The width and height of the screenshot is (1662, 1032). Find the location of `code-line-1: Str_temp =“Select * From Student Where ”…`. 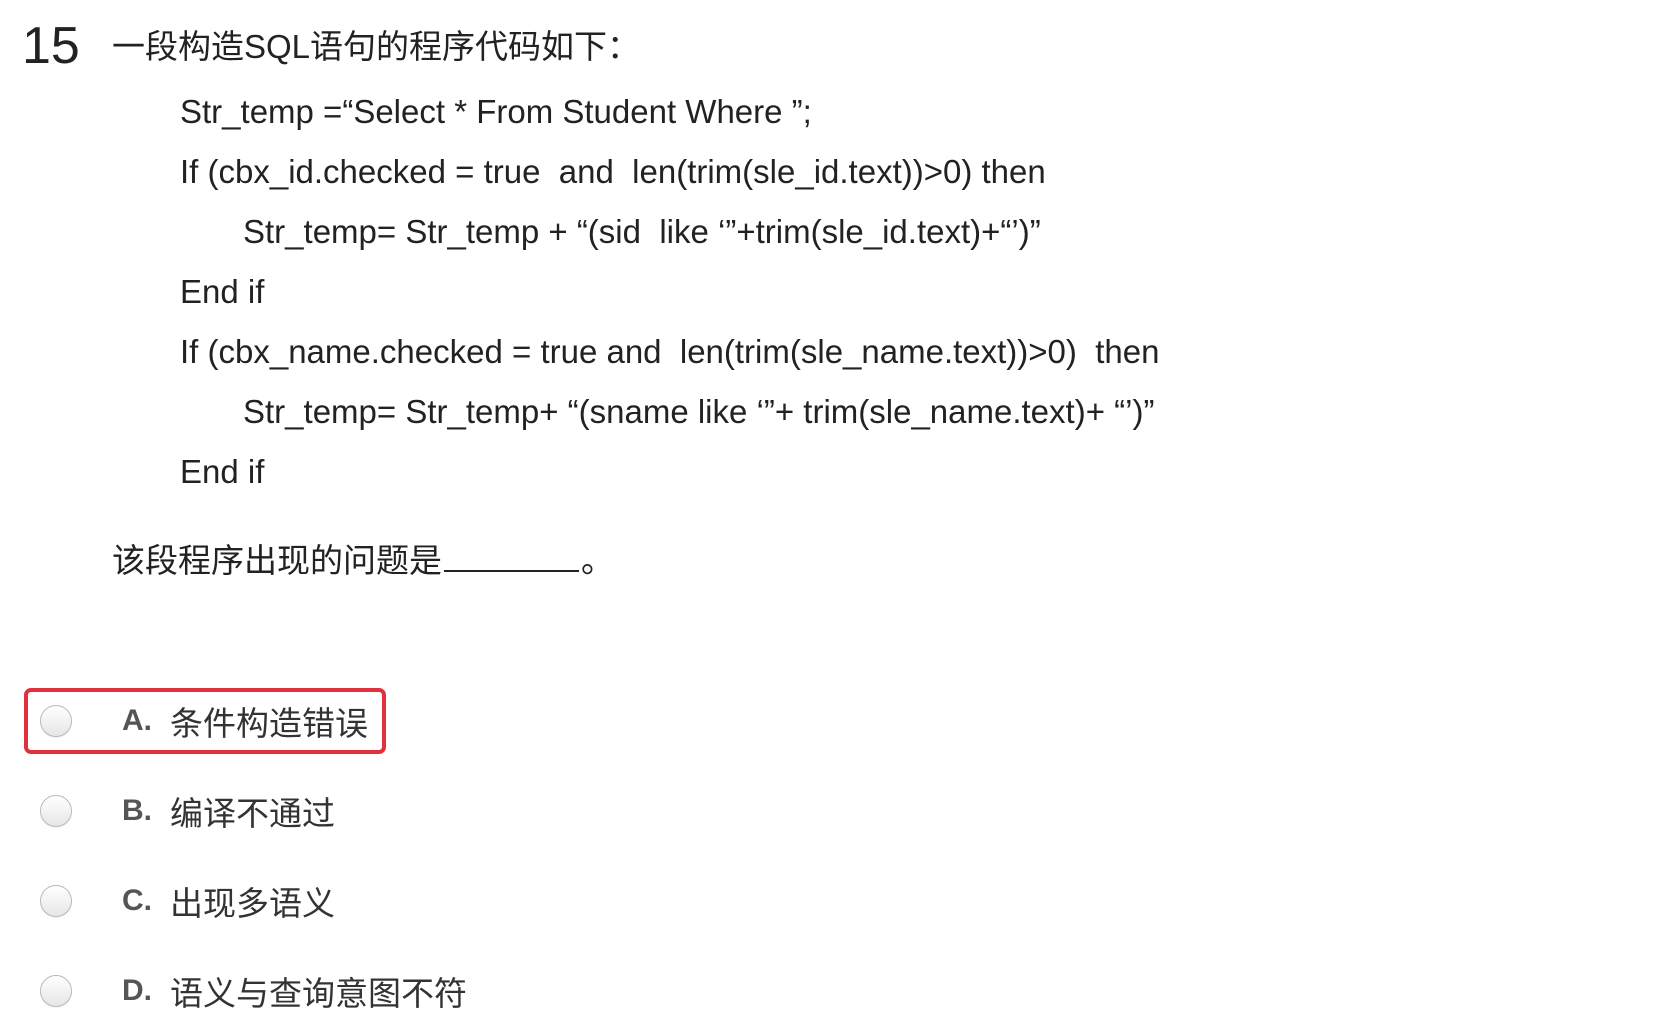

code-line-1: Str_temp =“Select * From Student Where ”… is located at coordinates (496, 111).